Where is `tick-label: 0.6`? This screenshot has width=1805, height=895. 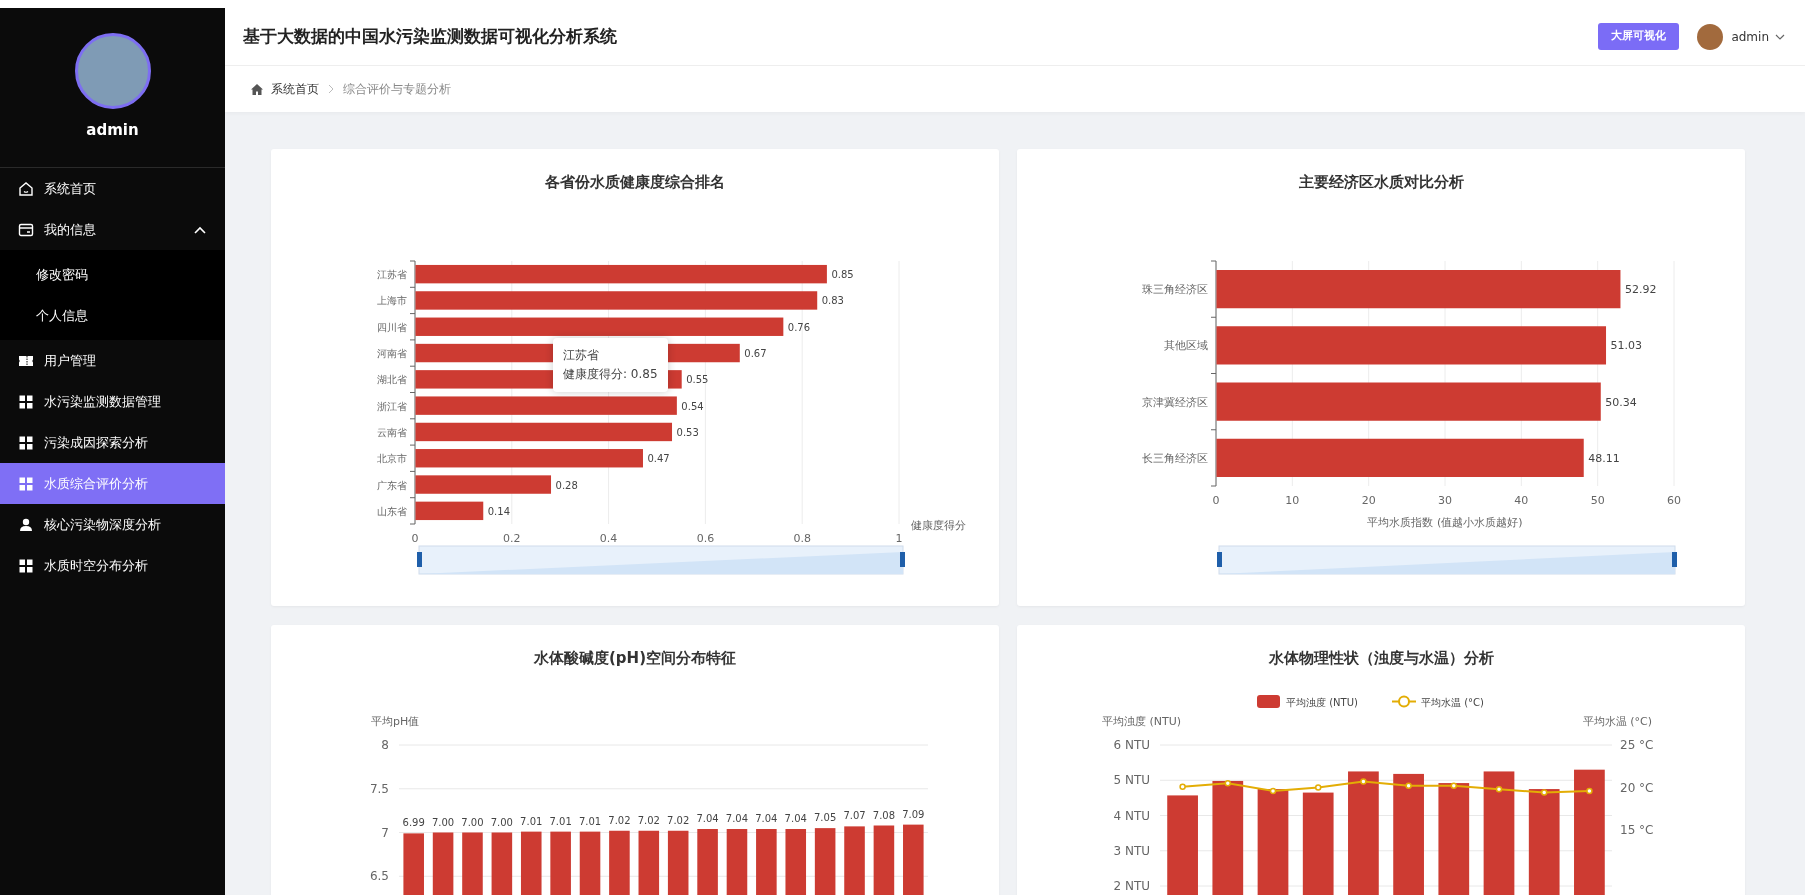 tick-label: 0.6 is located at coordinates (705, 538).